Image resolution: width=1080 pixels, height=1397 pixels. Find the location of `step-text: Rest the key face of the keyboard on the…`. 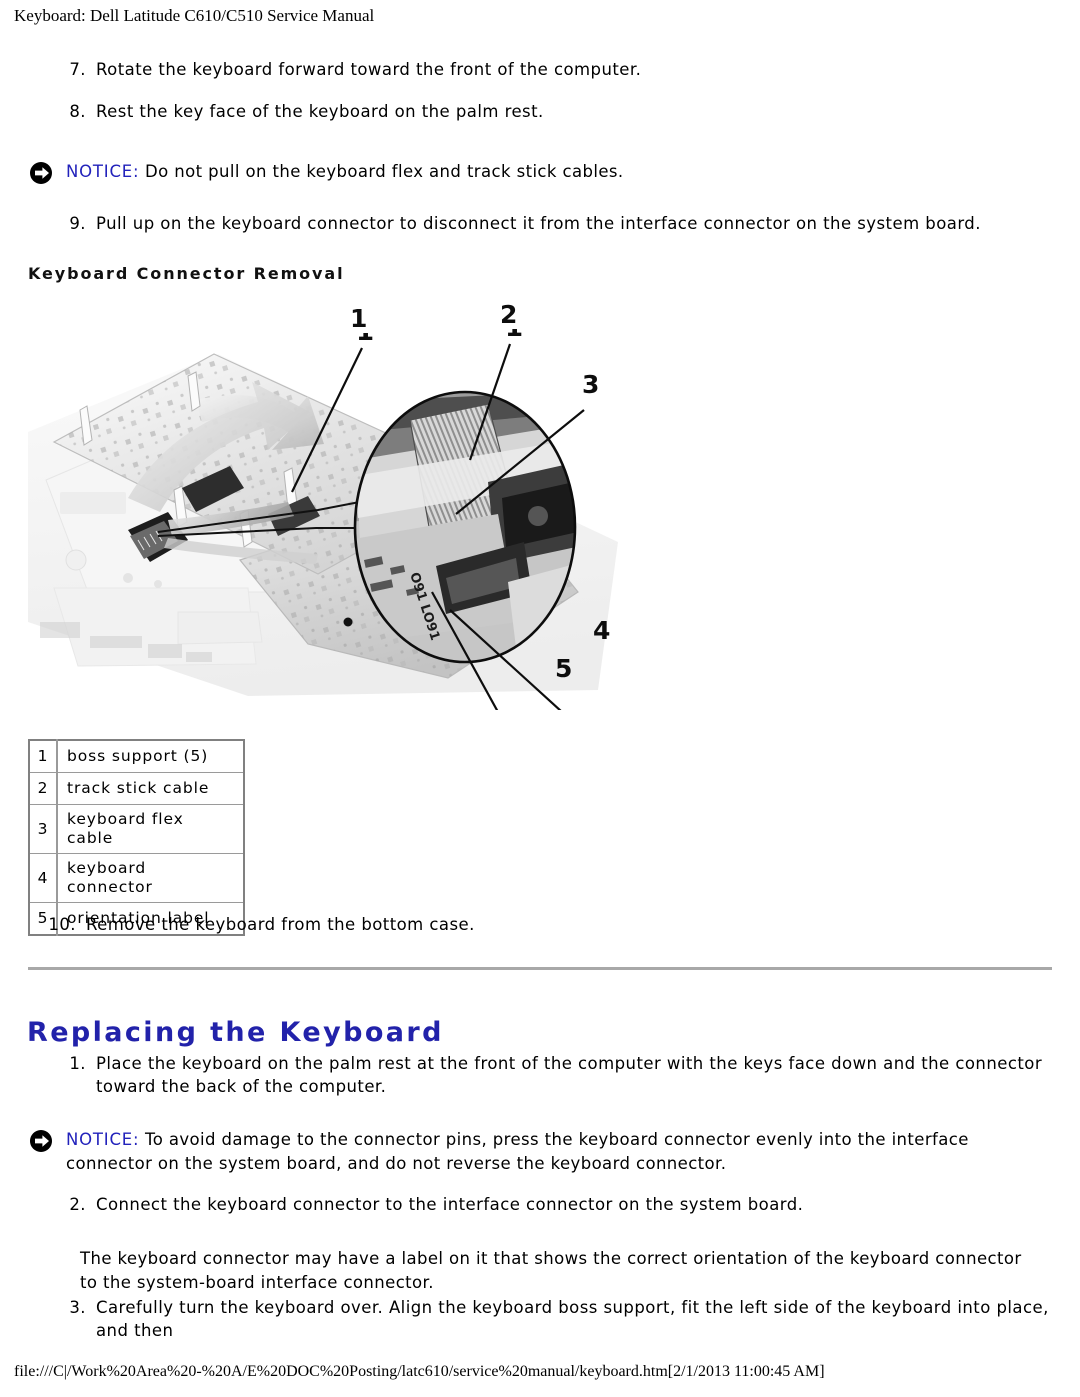

step-text: Rest the key face of the keyboard on the… is located at coordinates (320, 111).